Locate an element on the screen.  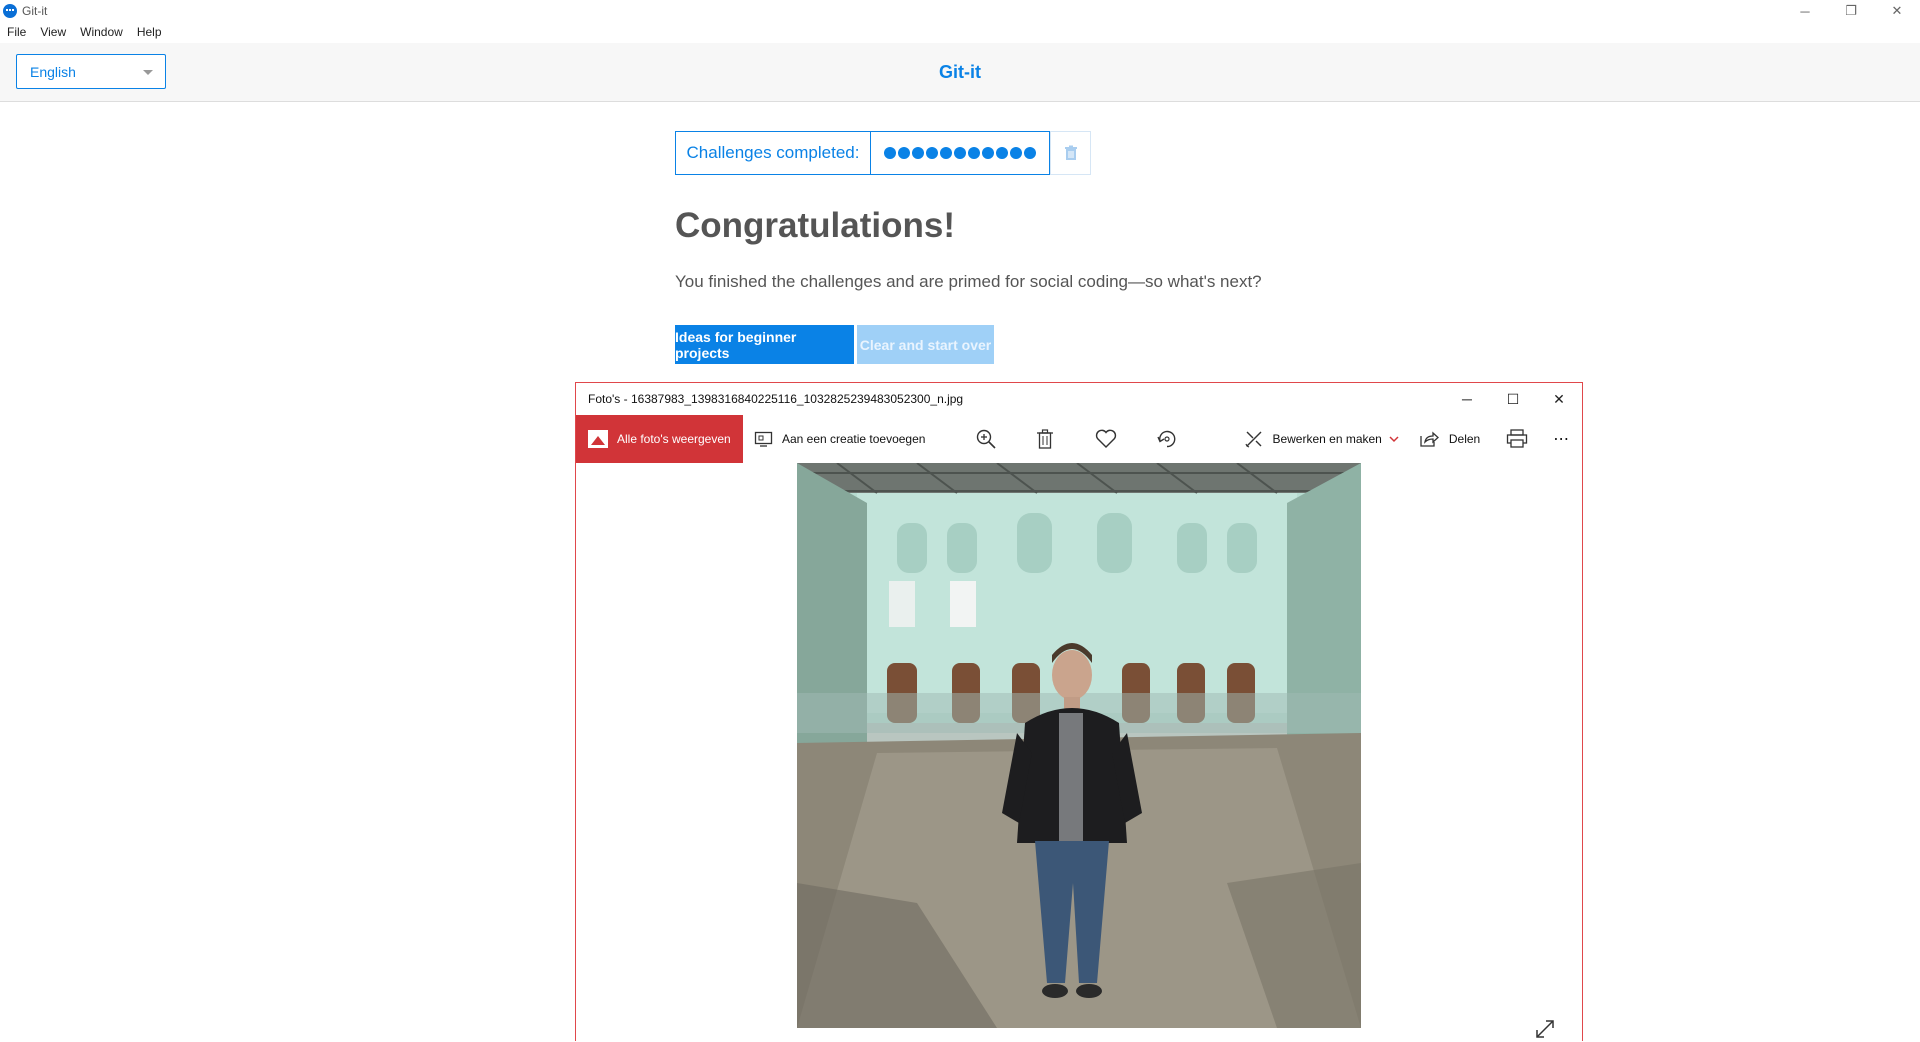
edit-icon is located at coordinates (1253, 439).